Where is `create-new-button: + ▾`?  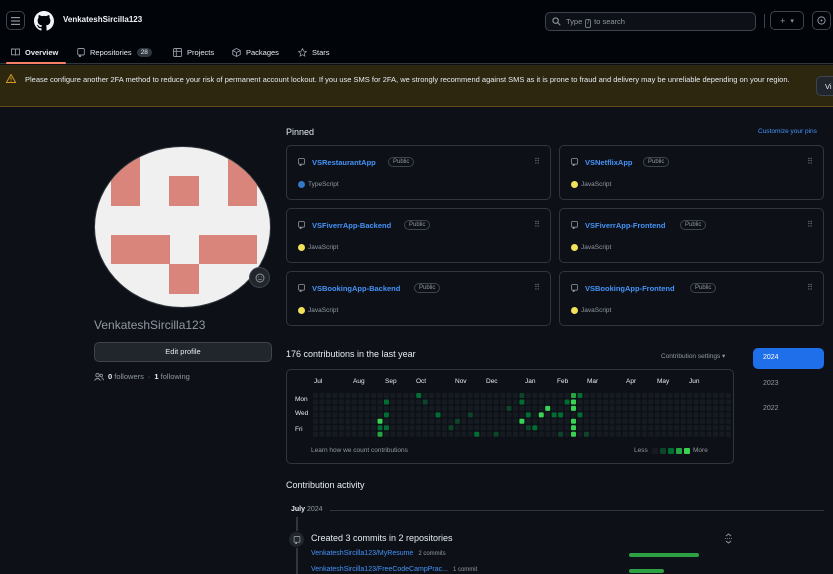 create-new-button: + ▾ is located at coordinates (787, 20).